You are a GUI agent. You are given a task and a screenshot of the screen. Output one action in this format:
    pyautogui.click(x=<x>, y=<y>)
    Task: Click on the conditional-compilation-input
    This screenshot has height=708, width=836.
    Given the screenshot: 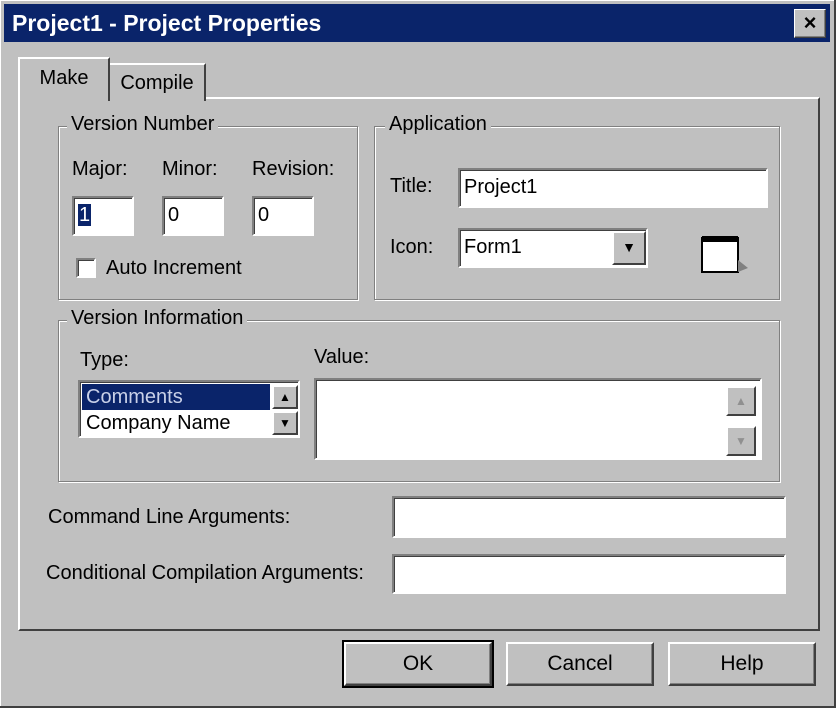 What is the action you would take?
    pyautogui.click(x=589, y=574)
    